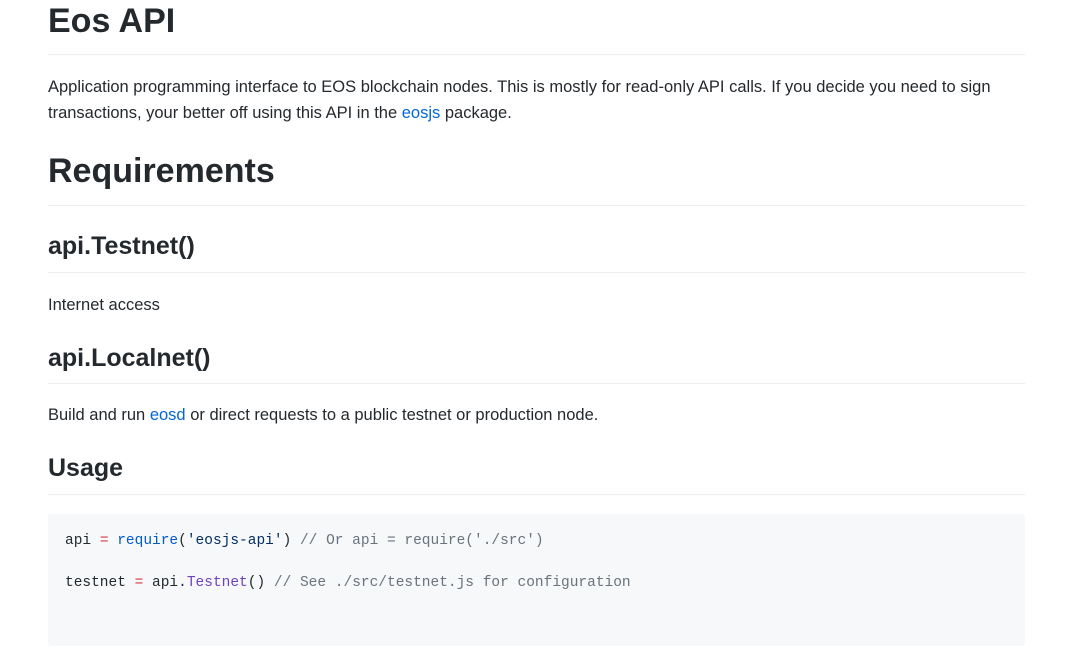 The image size is (1071, 646). What do you see at coordinates (104, 305) in the screenshot?
I see `testnet-text: Internet access` at bounding box center [104, 305].